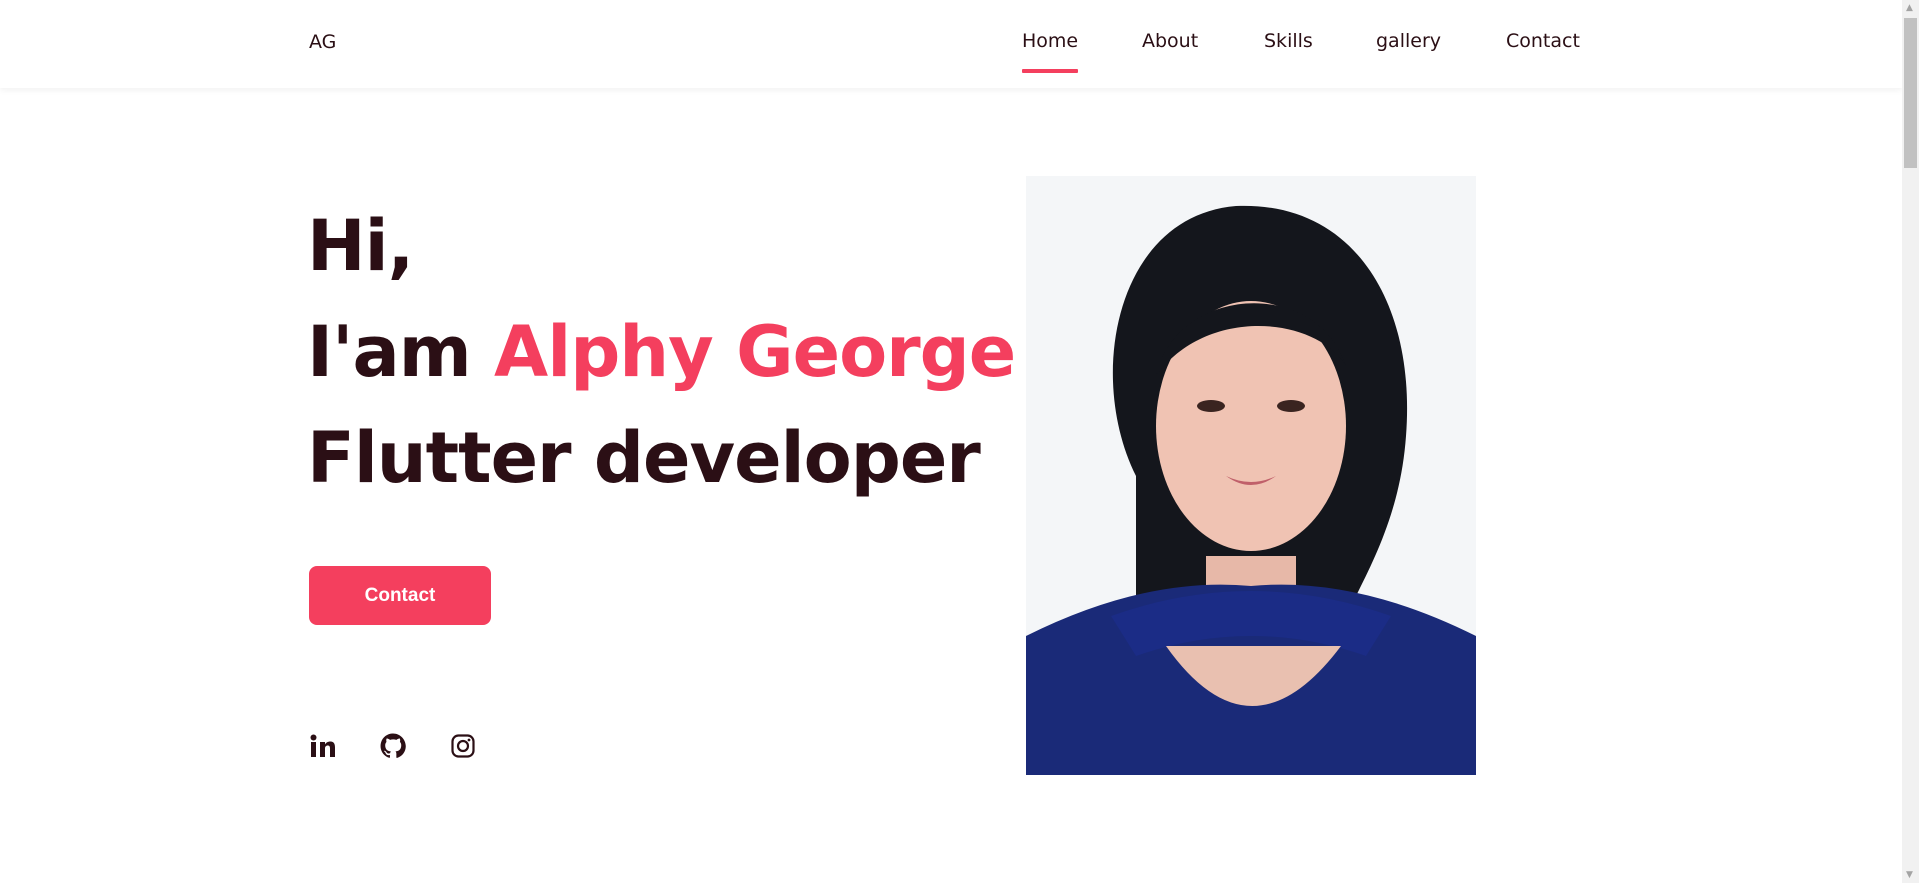 This screenshot has width=1919, height=883. I want to click on instagram-icon, so click(463, 746).